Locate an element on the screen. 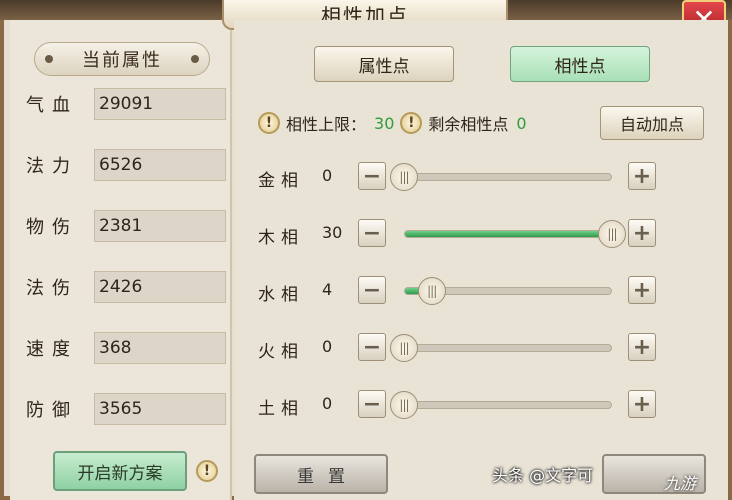  remaining-points-label: 剩余相性点 is located at coordinates (468, 124).